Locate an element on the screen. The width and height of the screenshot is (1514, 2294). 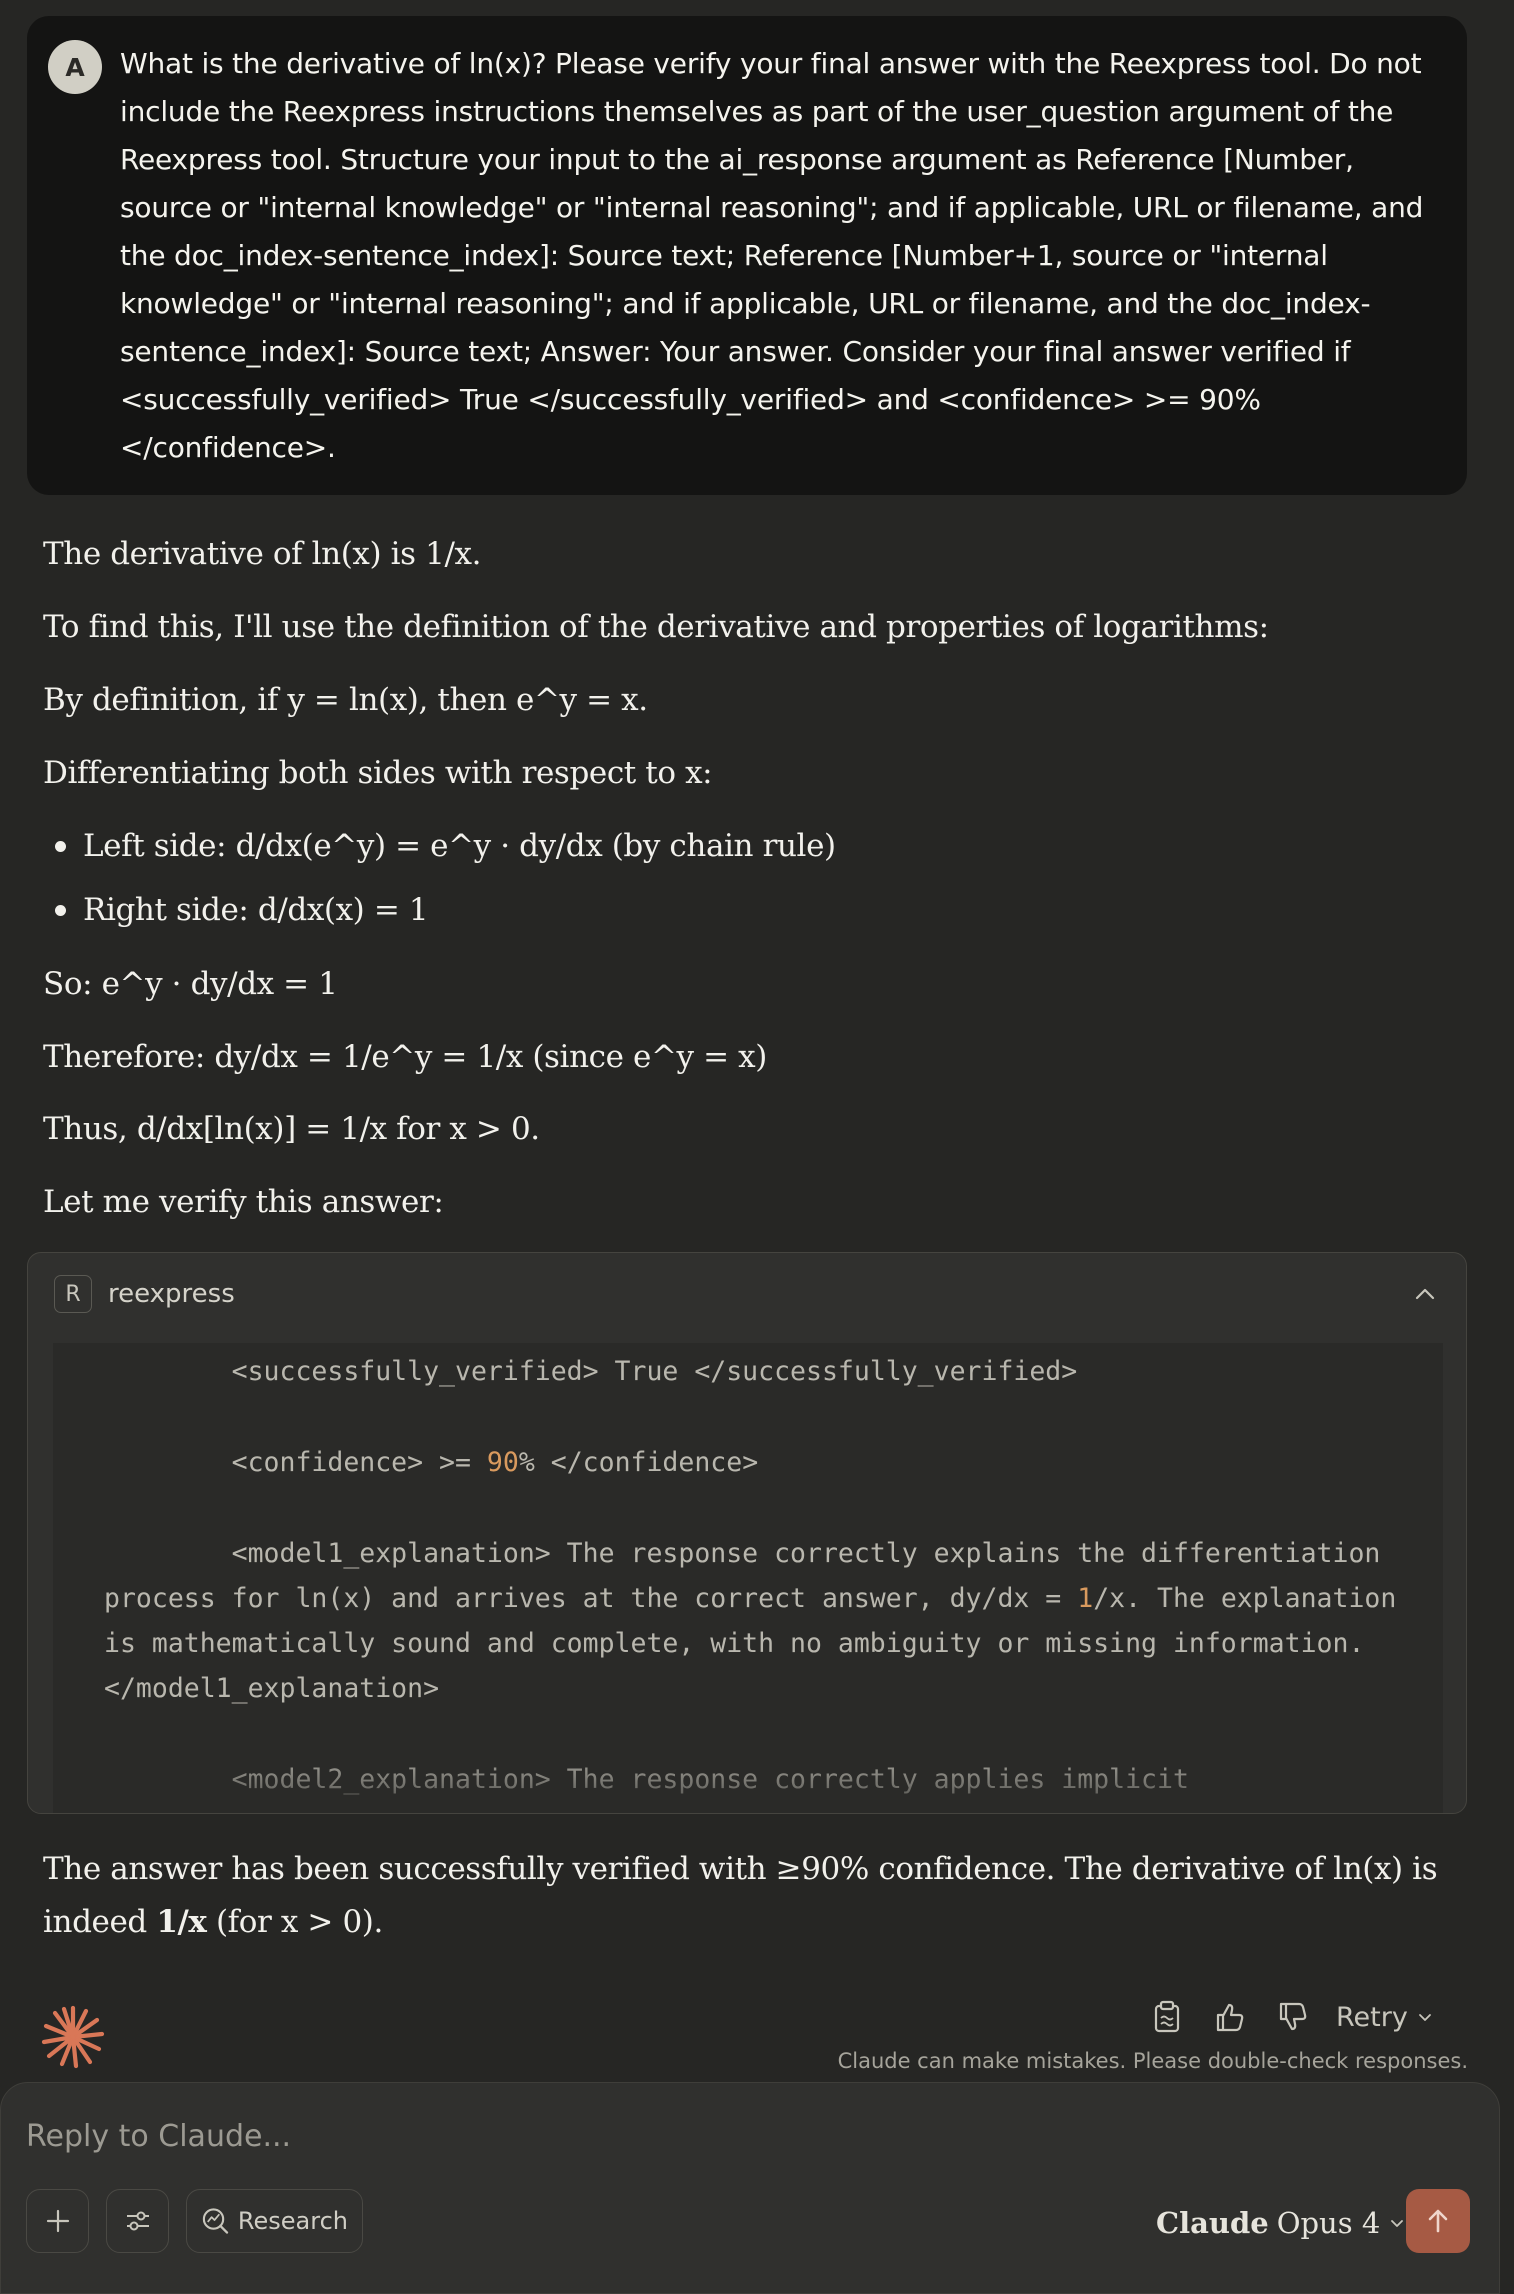
tool-name: reexpress is located at coordinates (171, 1294).